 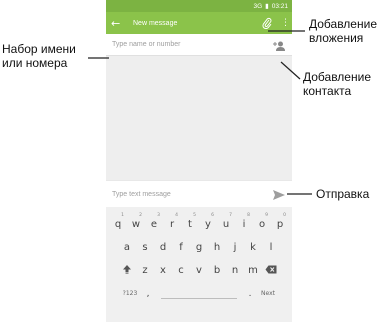 What do you see at coordinates (271, 271) in the screenshot?
I see `backspace-key-icon` at bounding box center [271, 271].